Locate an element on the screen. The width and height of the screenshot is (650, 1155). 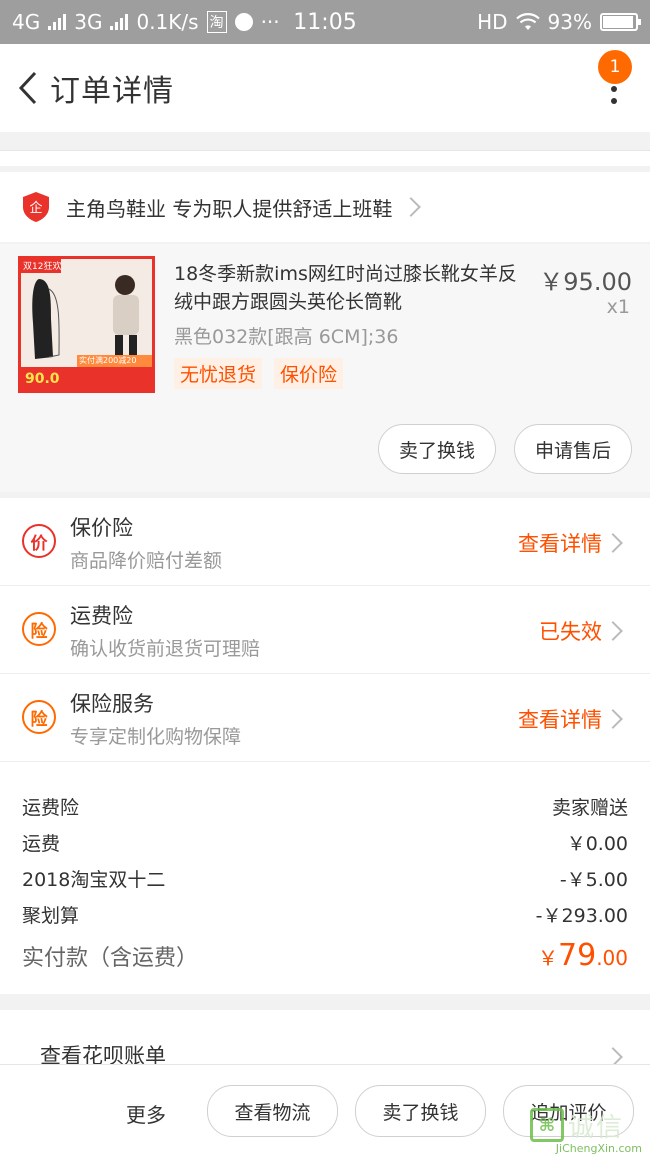
fee-label: 聚划算 is located at coordinates (51, 915).